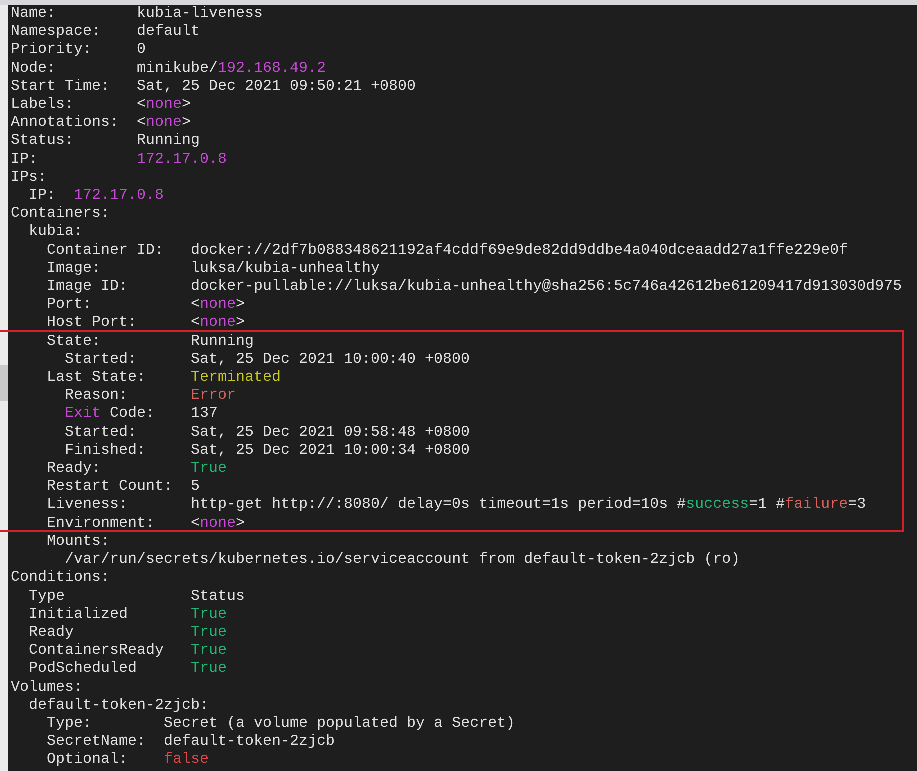 The width and height of the screenshot is (917, 771). I want to click on field-label: Last State:, so click(97, 378).